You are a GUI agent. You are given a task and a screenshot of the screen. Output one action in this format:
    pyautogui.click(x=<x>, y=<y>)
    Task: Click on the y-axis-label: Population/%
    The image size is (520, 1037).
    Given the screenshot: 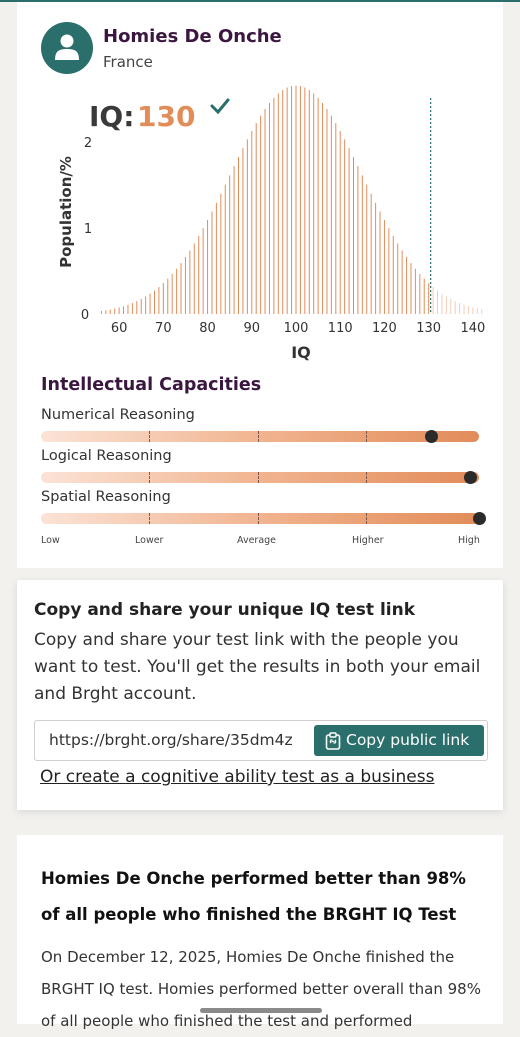 What is the action you would take?
    pyautogui.click(x=66, y=212)
    